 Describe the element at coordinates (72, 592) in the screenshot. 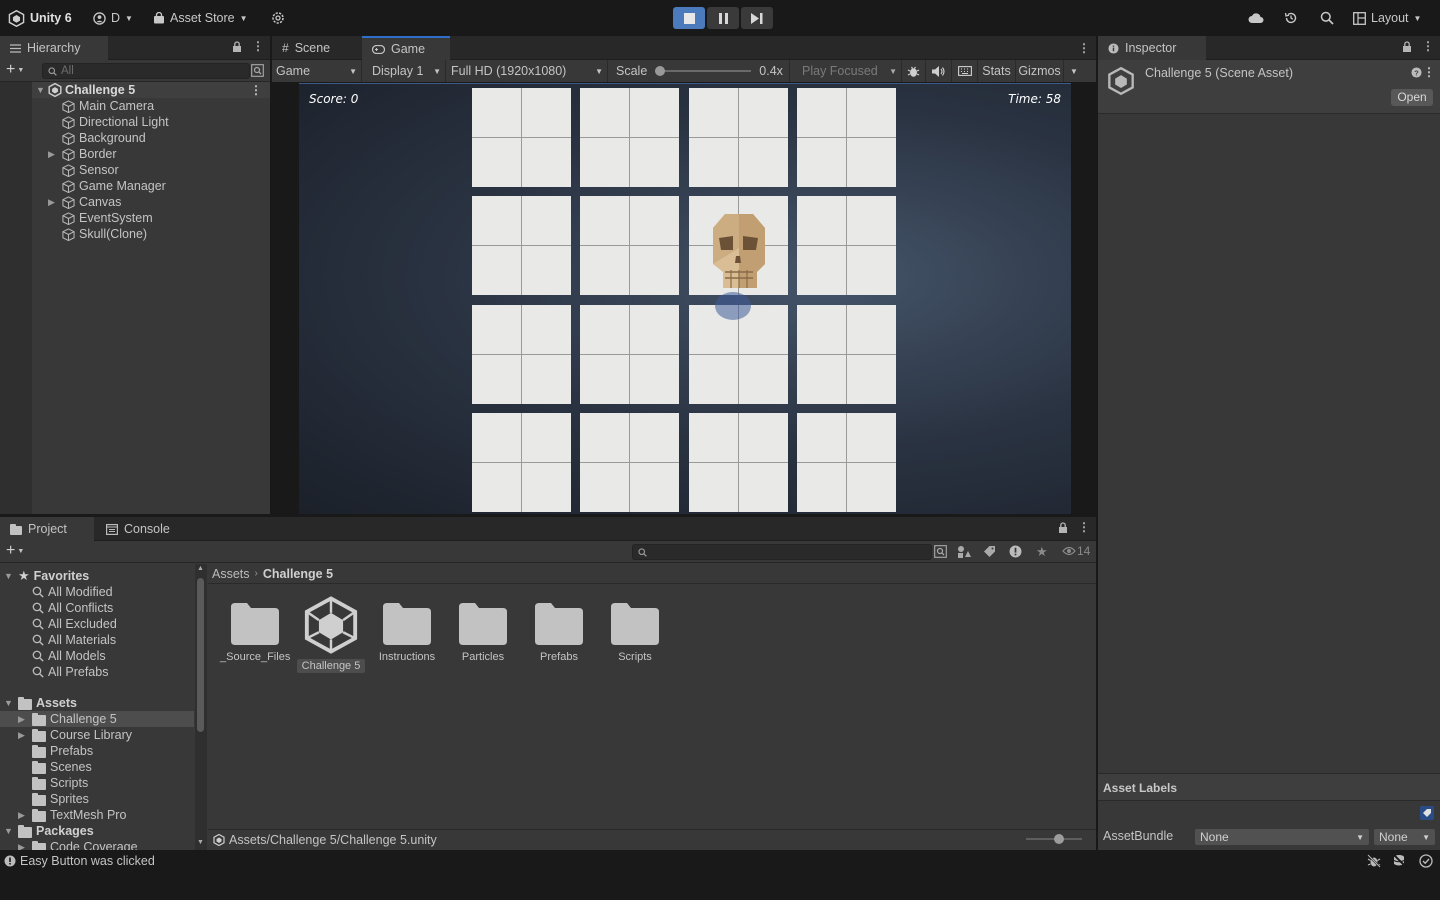

I see `favorite-item: All Modified` at that location.